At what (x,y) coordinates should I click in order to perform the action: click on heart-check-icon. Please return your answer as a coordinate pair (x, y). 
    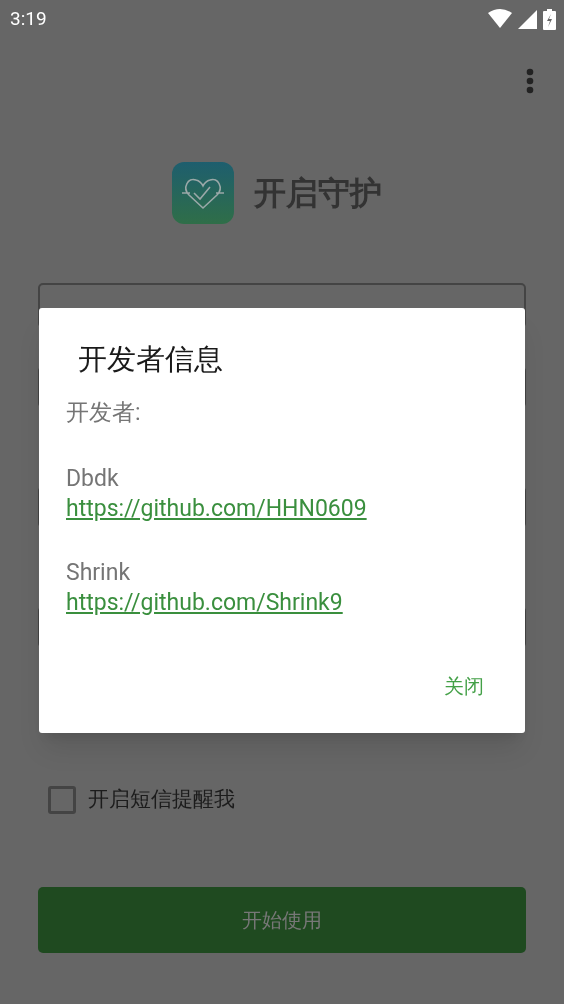
    Looking at the image, I should click on (203, 193).